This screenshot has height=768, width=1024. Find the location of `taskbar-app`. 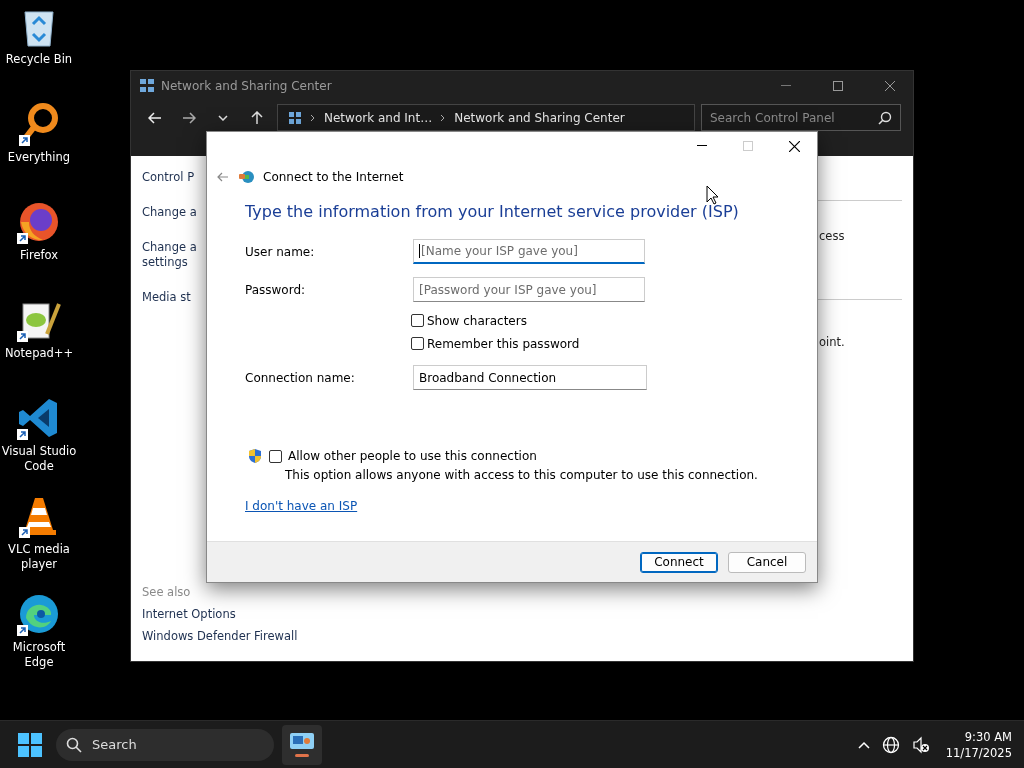

taskbar-app is located at coordinates (302, 744).